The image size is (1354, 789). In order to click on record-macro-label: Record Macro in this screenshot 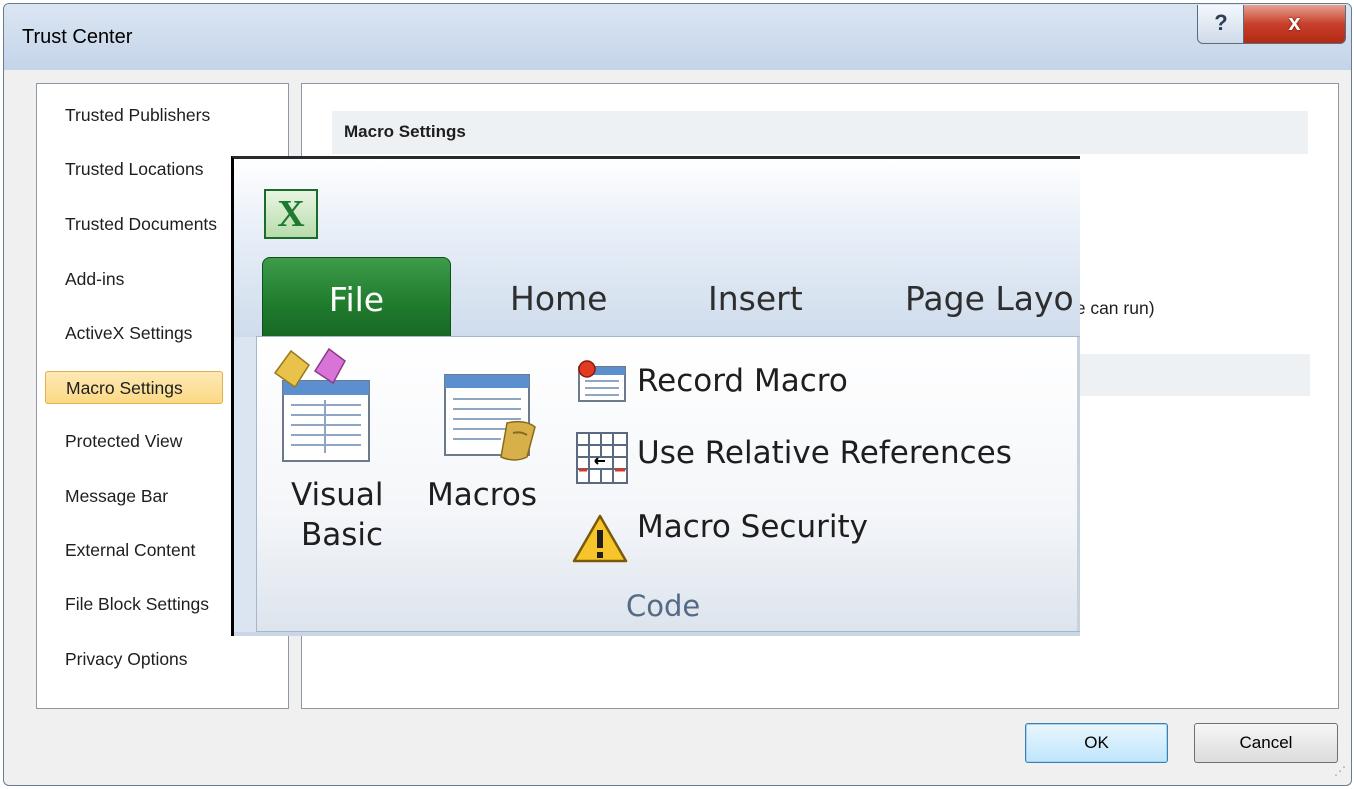, I will do `click(742, 381)`.